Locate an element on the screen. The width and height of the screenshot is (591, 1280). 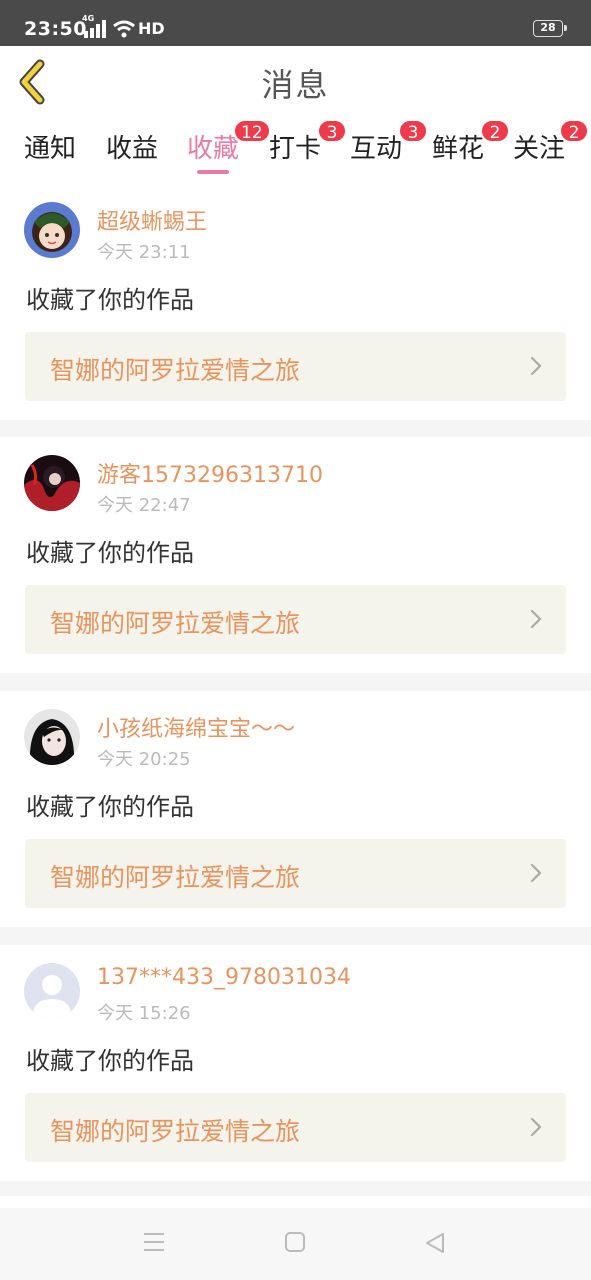
username: 游客1573296313710 is located at coordinates (210, 473).